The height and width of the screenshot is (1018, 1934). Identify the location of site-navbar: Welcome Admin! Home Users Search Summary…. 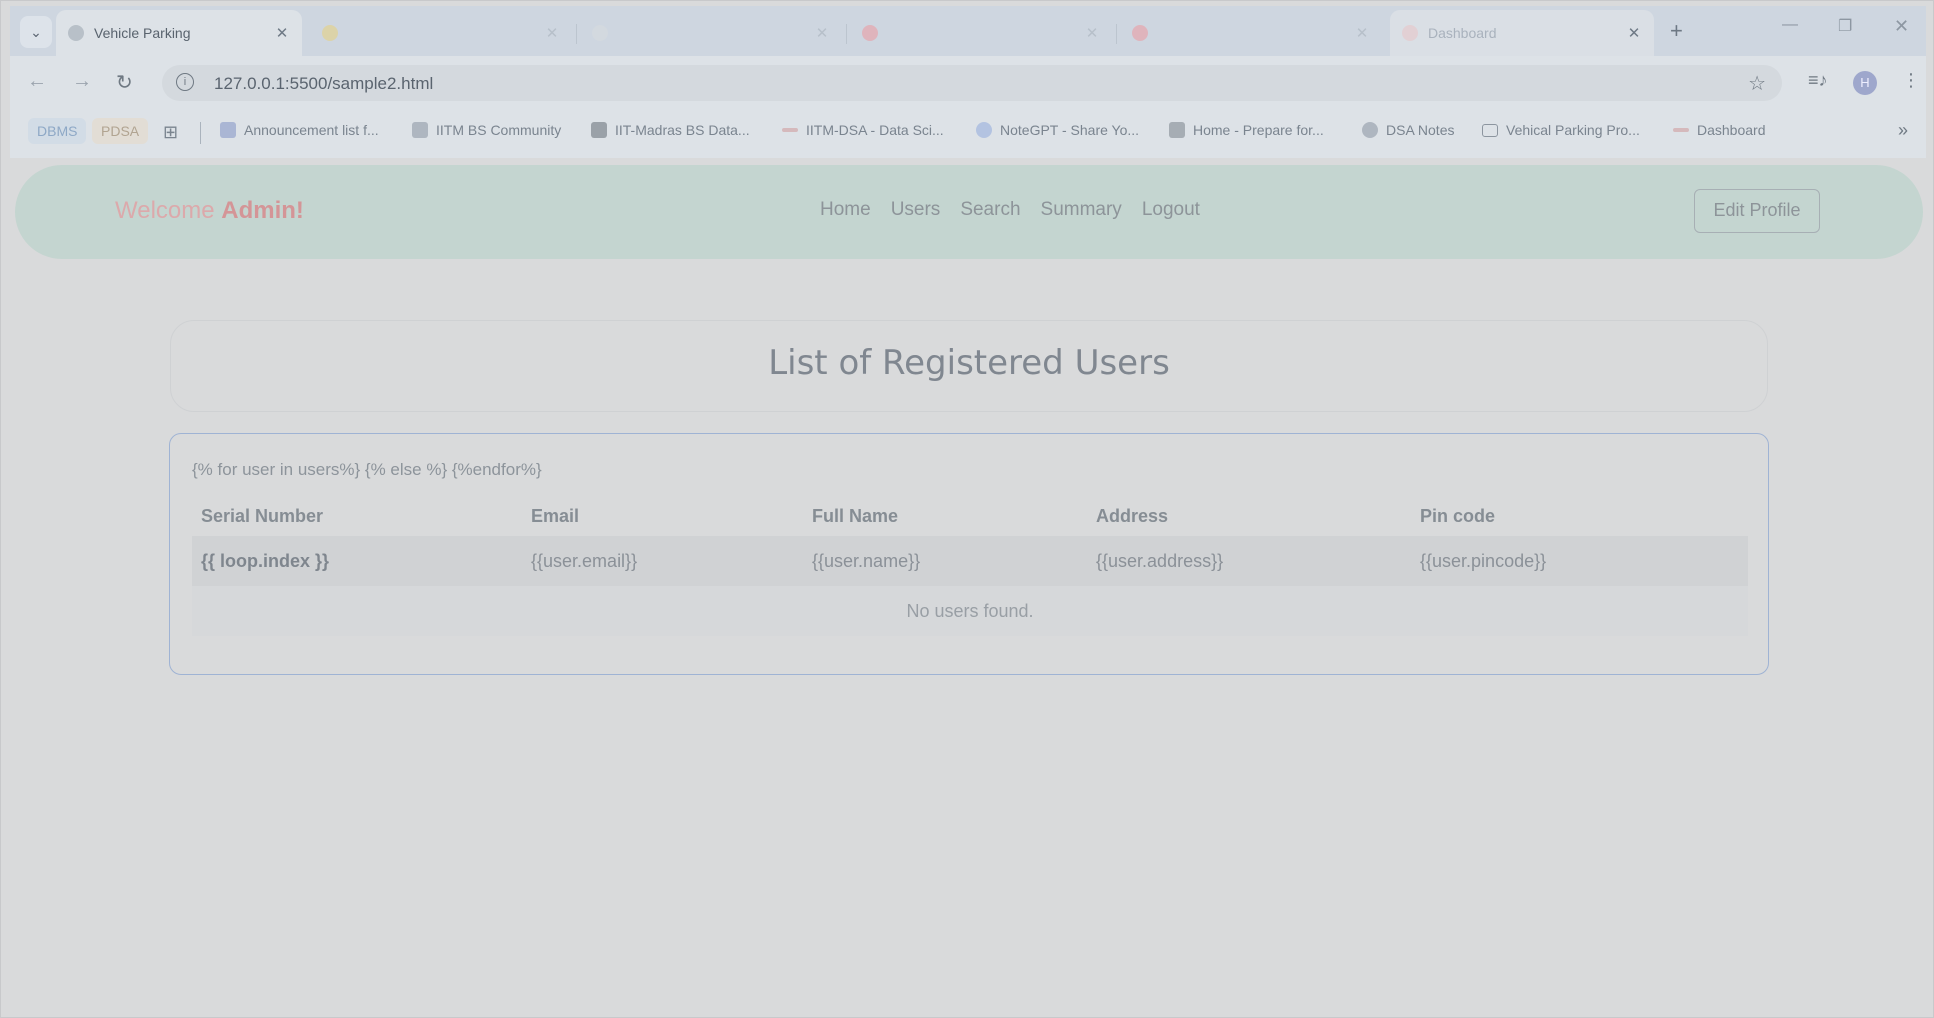
(969, 212).